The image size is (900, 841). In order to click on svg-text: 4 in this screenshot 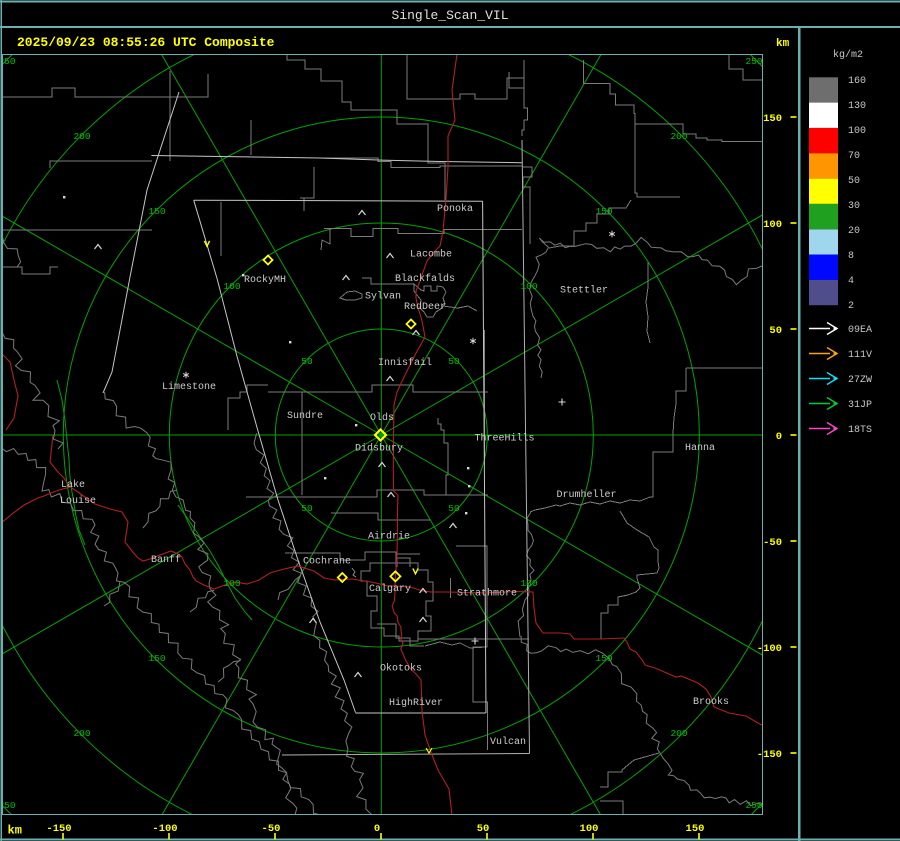, I will do `click(851, 281)`.